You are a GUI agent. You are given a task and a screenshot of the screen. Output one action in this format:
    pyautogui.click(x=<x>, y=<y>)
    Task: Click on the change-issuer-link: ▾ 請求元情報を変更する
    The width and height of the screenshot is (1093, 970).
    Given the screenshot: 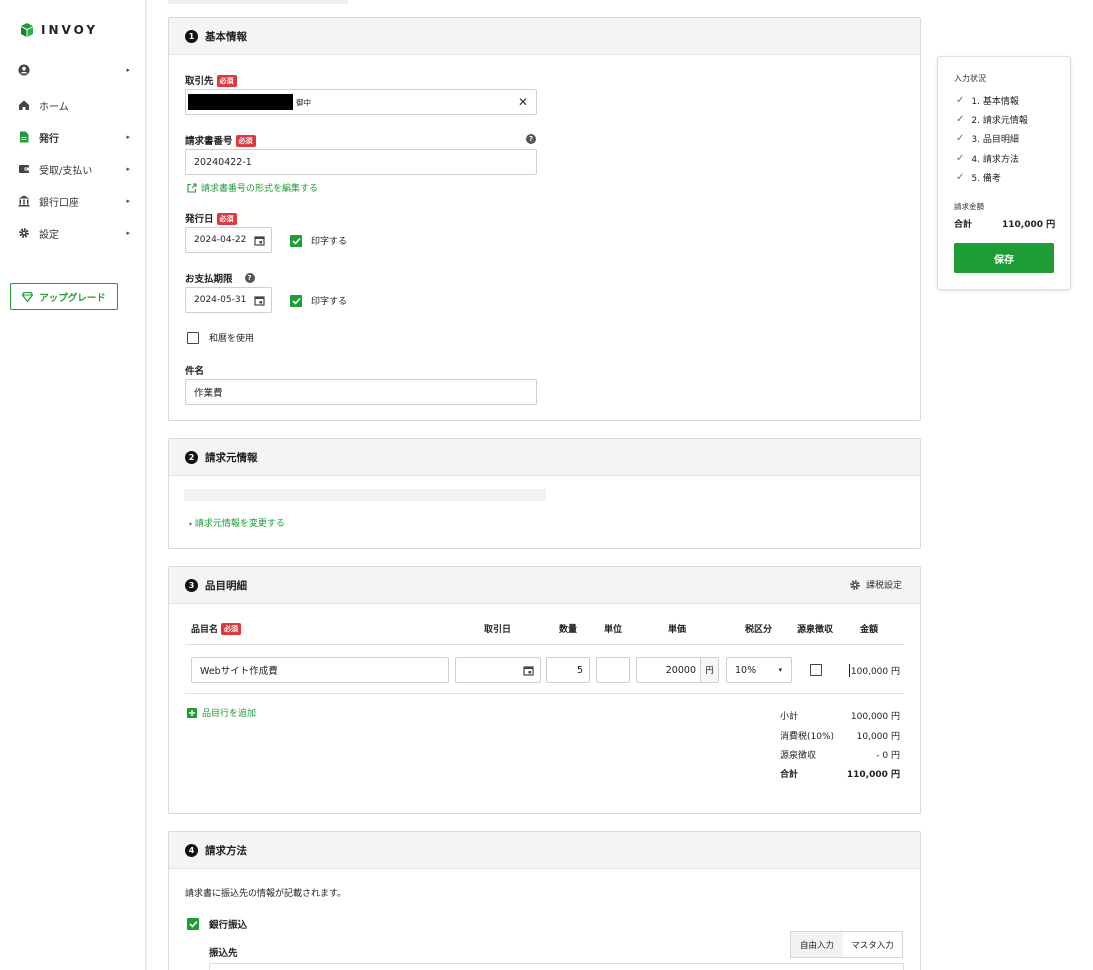 What is the action you would take?
    pyautogui.click(x=237, y=522)
    